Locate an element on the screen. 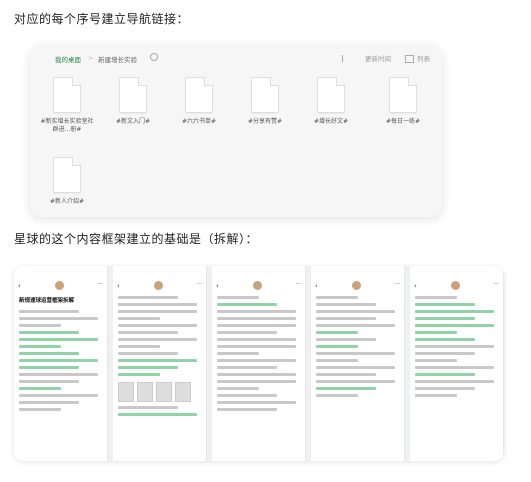  file-name: #新文入门# is located at coordinates (133, 121).